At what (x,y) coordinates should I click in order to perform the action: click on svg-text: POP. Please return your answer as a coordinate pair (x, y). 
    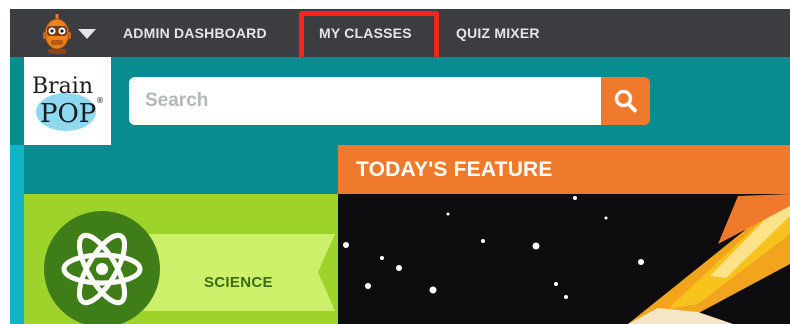
    Looking at the image, I should click on (68, 114).